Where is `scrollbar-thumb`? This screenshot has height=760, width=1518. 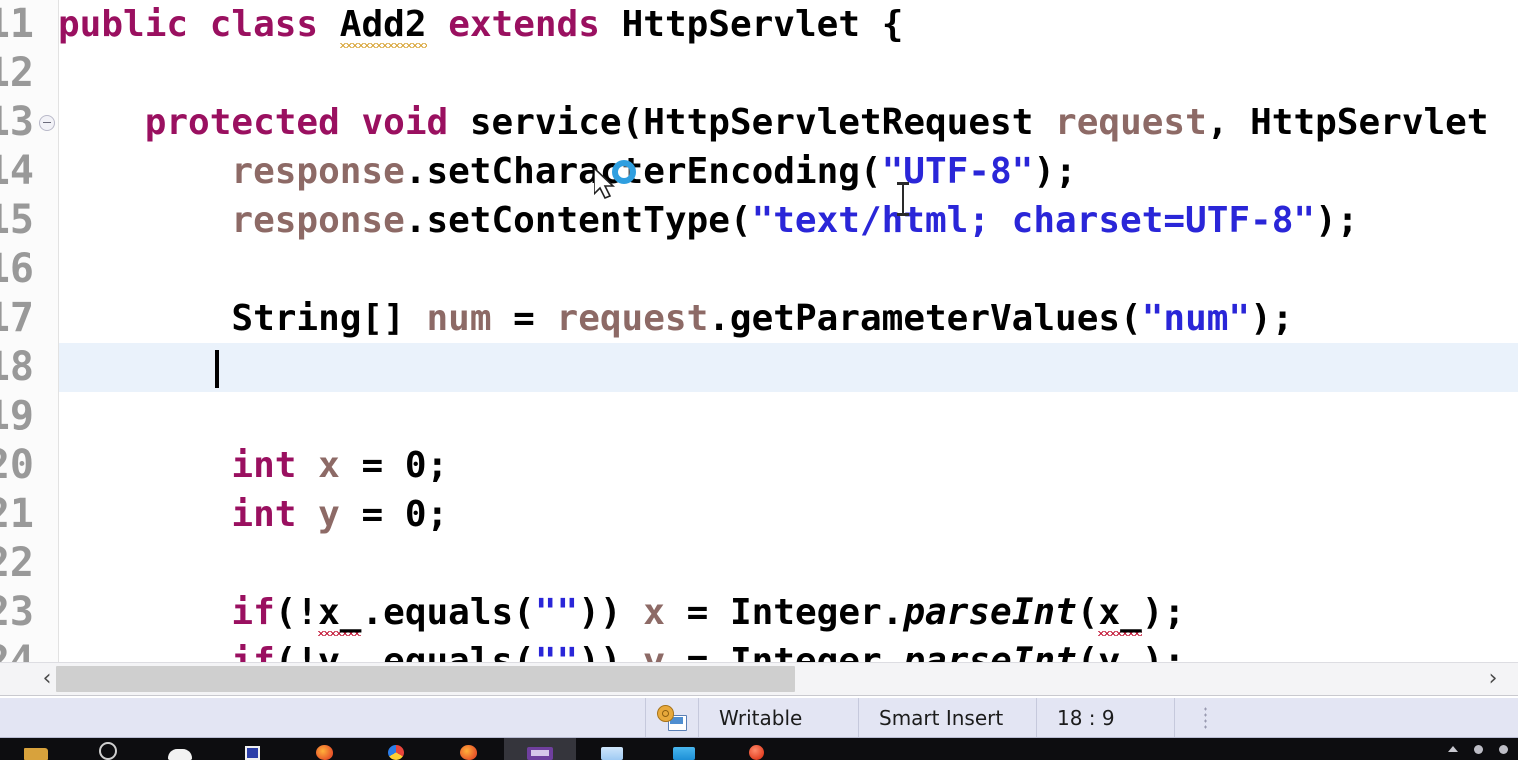
scrollbar-thumb is located at coordinates (425, 679).